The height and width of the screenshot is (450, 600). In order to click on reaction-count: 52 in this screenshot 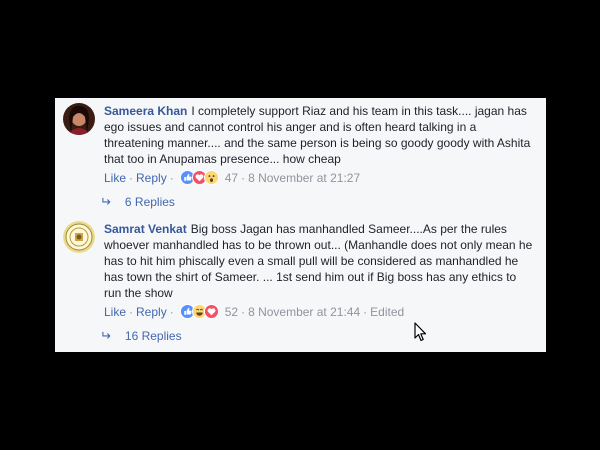, I will do `click(231, 312)`.